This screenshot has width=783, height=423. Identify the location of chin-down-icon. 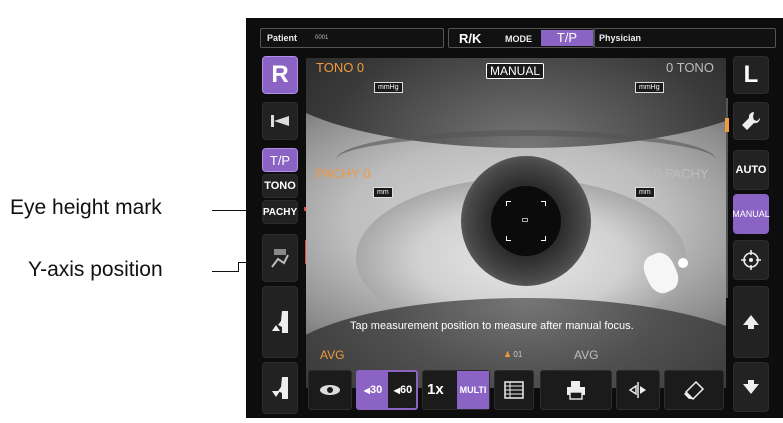
(280, 388).